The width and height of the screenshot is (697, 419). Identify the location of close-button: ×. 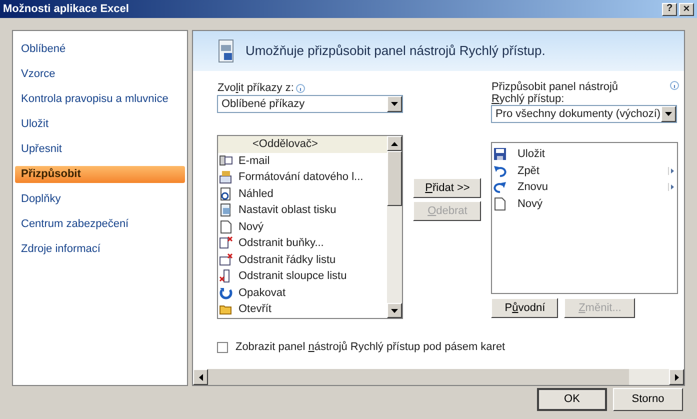
(686, 9).